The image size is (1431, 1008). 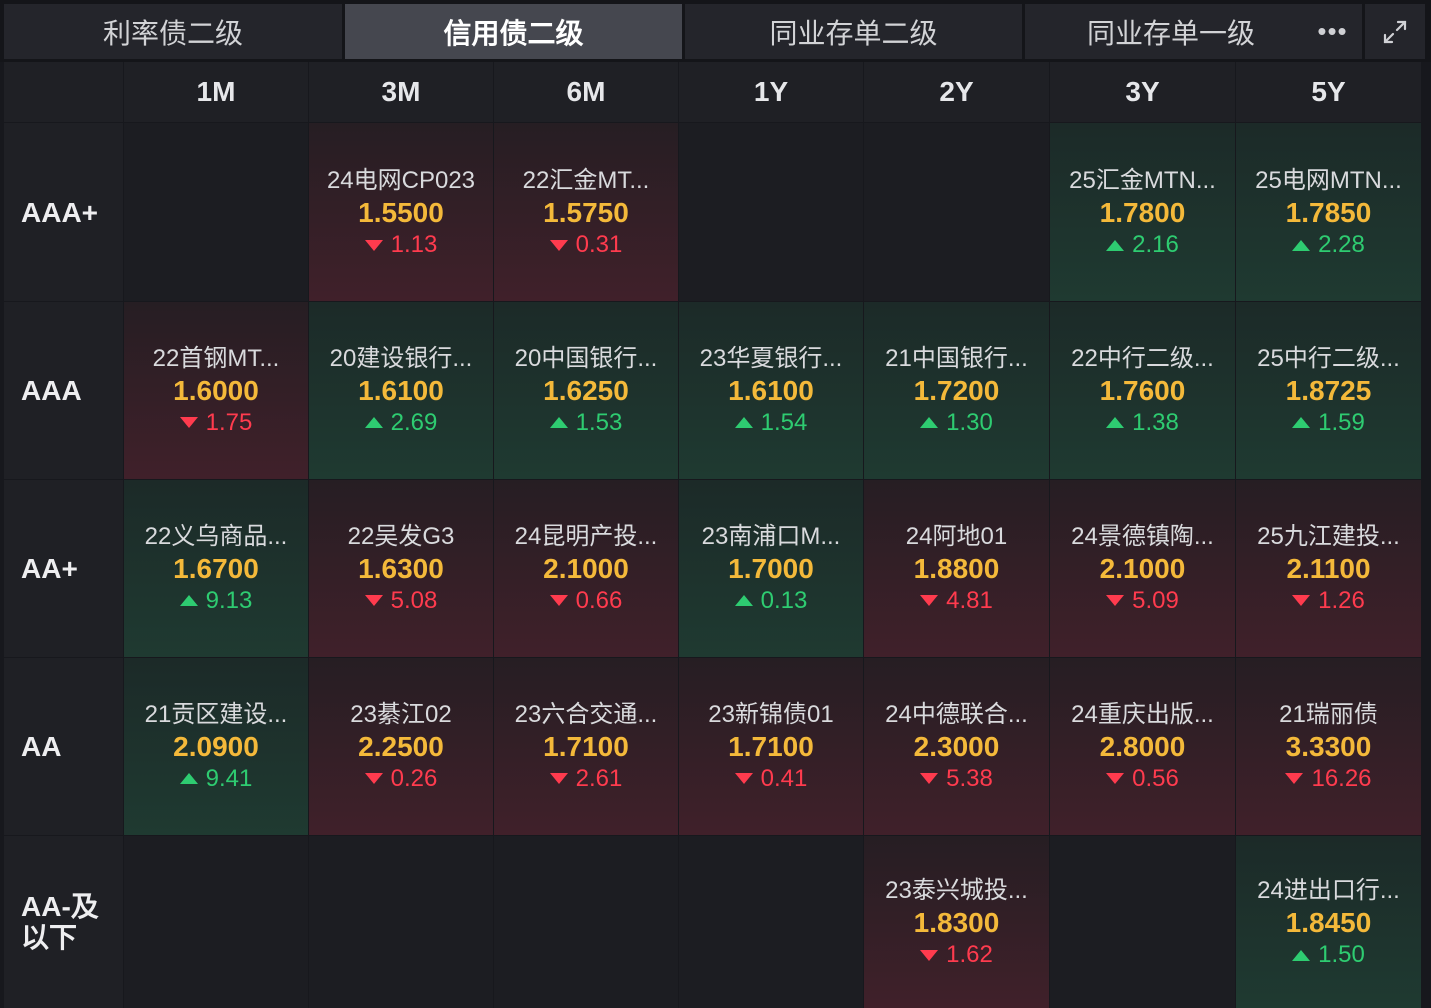 I want to click on ellipsis-icon: •••, so click(x=1332, y=31).